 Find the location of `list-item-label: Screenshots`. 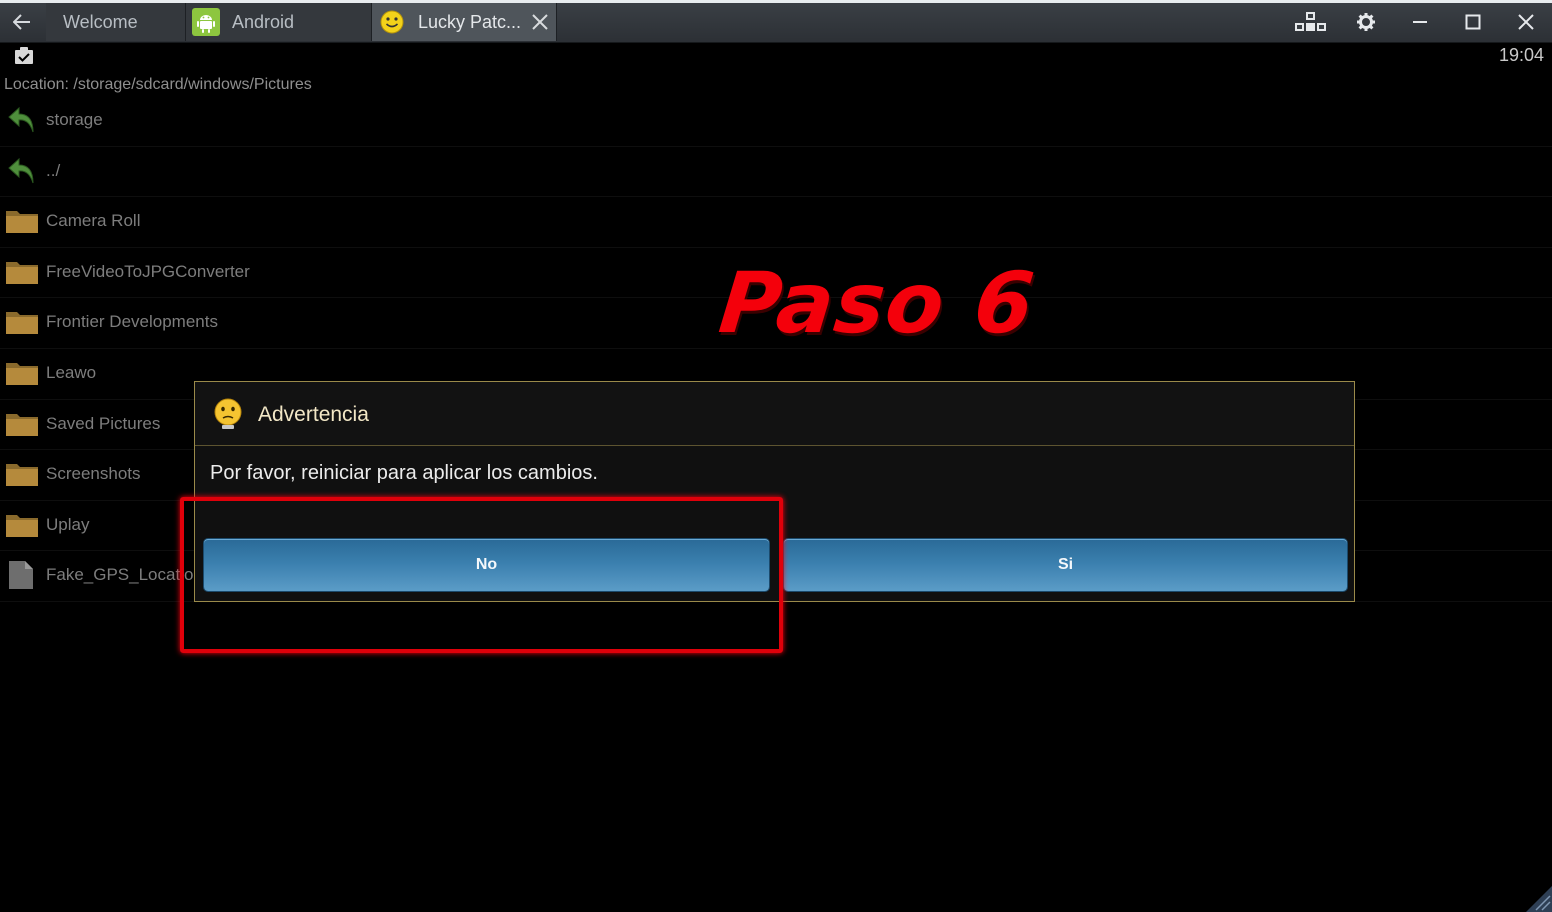

list-item-label: Screenshots is located at coordinates (93, 474).